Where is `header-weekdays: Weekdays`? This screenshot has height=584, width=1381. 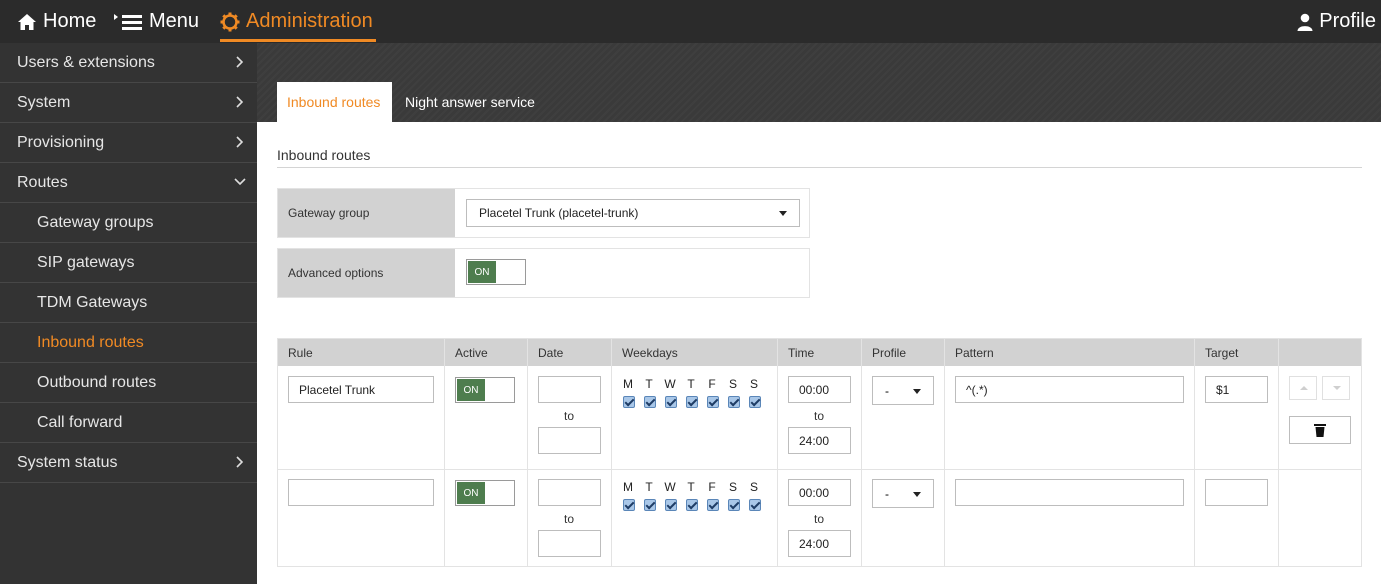
header-weekdays: Weekdays is located at coordinates (650, 352).